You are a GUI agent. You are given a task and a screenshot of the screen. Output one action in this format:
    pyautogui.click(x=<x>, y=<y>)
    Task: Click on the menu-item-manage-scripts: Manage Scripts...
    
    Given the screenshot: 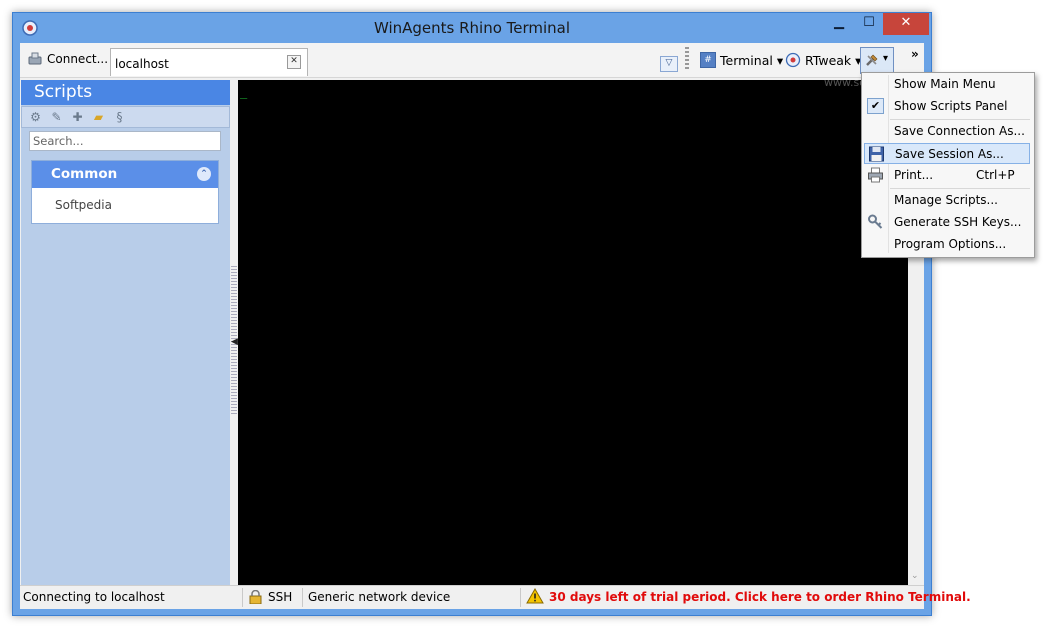 What is the action you would take?
    pyautogui.click(x=947, y=200)
    